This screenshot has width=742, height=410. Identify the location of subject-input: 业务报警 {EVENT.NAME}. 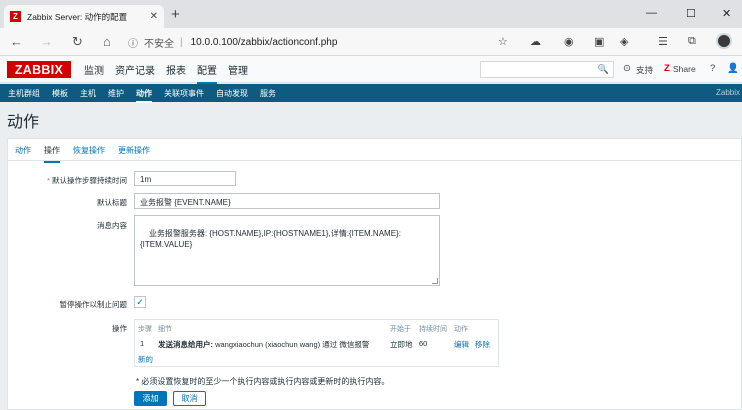
(287, 201).